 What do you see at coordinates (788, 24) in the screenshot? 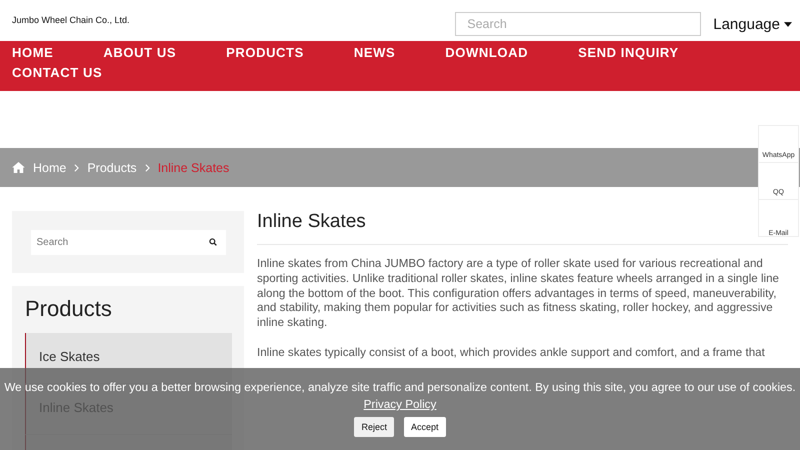
I see `caret-icon` at bounding box center [788, 24].